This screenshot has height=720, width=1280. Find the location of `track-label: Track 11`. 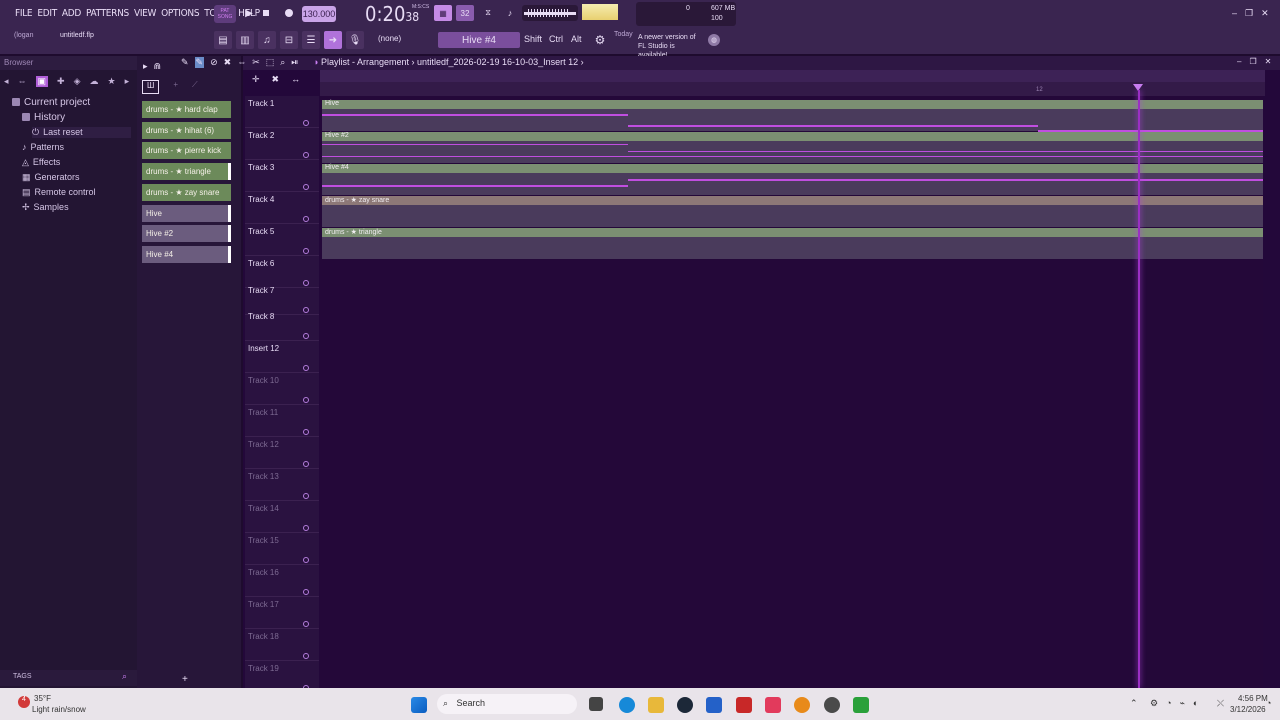

track-label: Track 11 is located at coordinates (263, 412).